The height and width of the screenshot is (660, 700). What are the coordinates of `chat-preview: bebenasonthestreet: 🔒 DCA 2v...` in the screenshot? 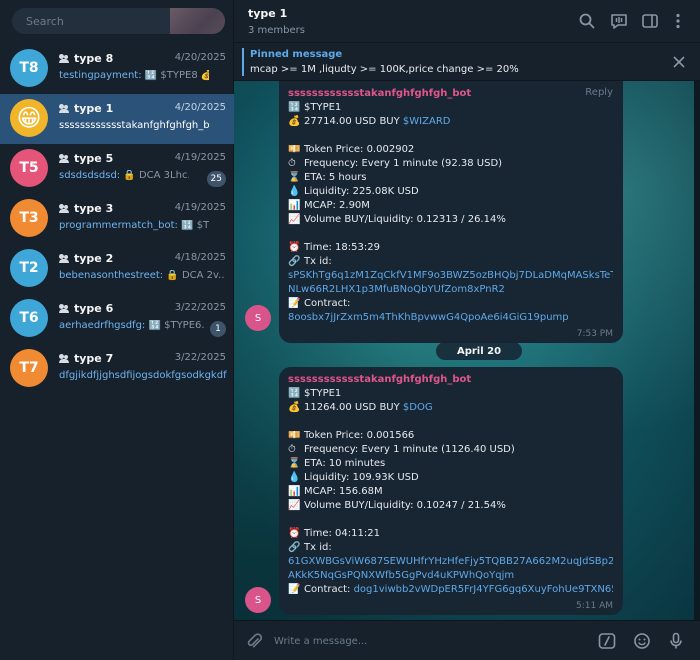 It's located at (141, 275).